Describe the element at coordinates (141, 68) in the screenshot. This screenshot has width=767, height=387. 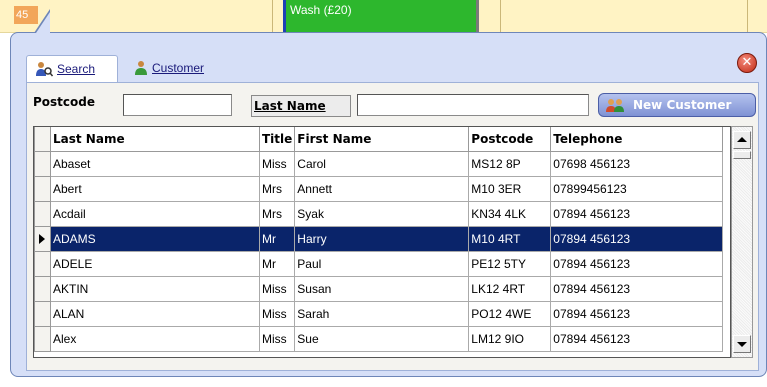
I see `user-icon` at that location.